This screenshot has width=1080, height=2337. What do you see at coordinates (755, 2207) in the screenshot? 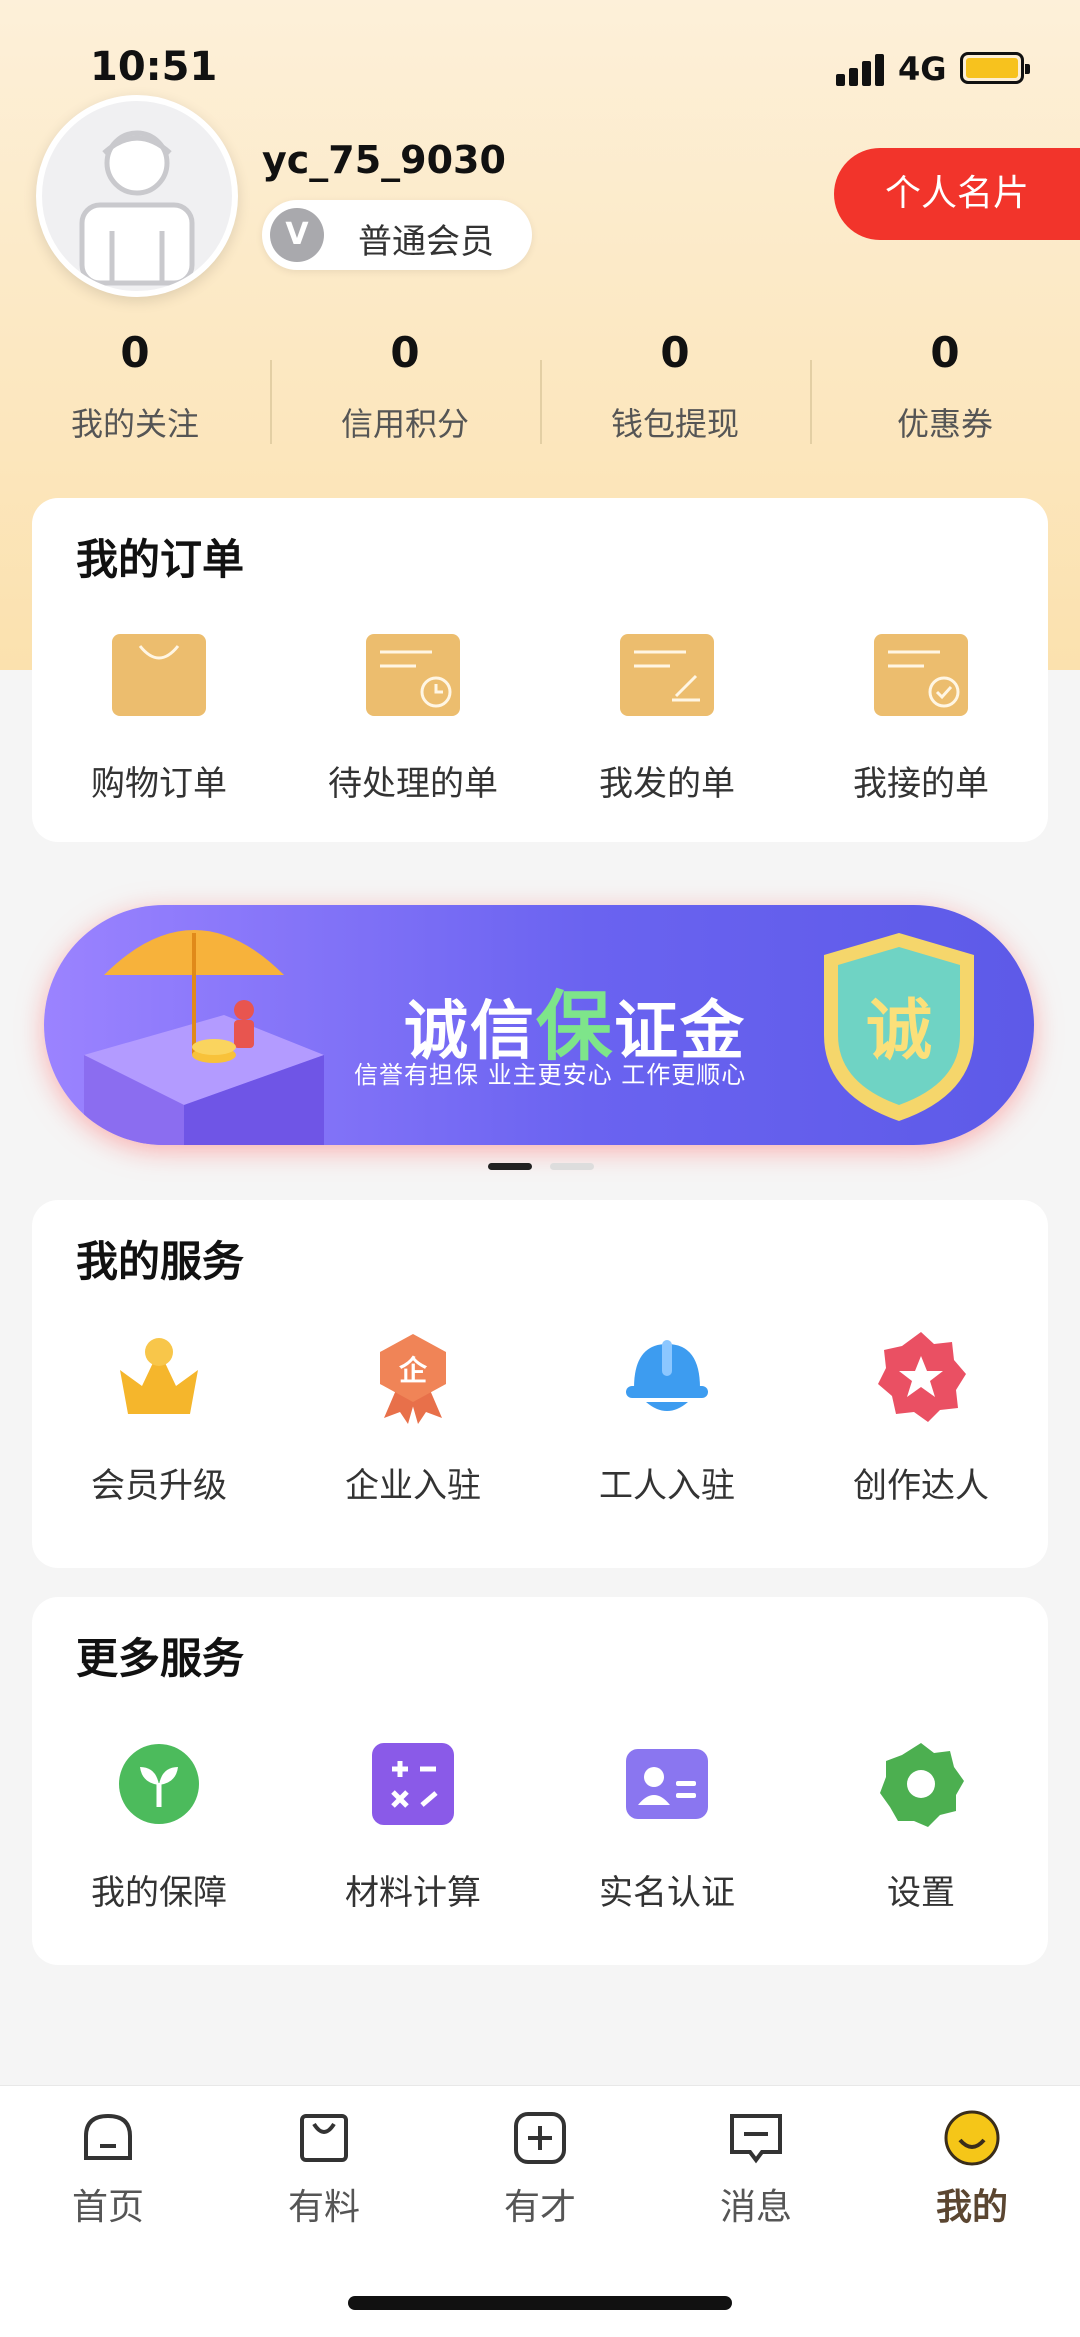
I see `tab-label: 消息` at bounding box center [755, 2207].